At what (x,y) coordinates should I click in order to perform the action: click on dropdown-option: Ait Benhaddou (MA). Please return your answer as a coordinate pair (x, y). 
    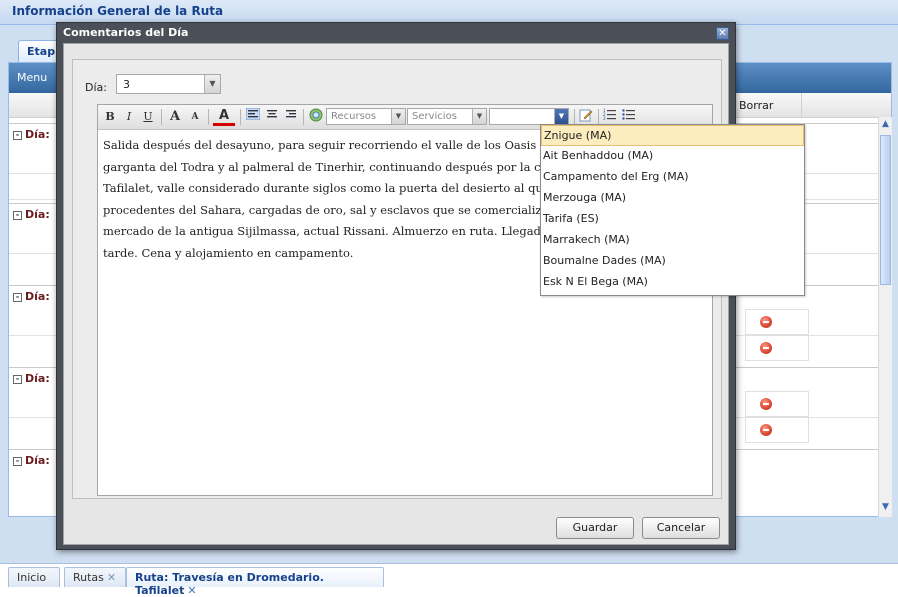
    Looking at the image, I should click on (672, 156).